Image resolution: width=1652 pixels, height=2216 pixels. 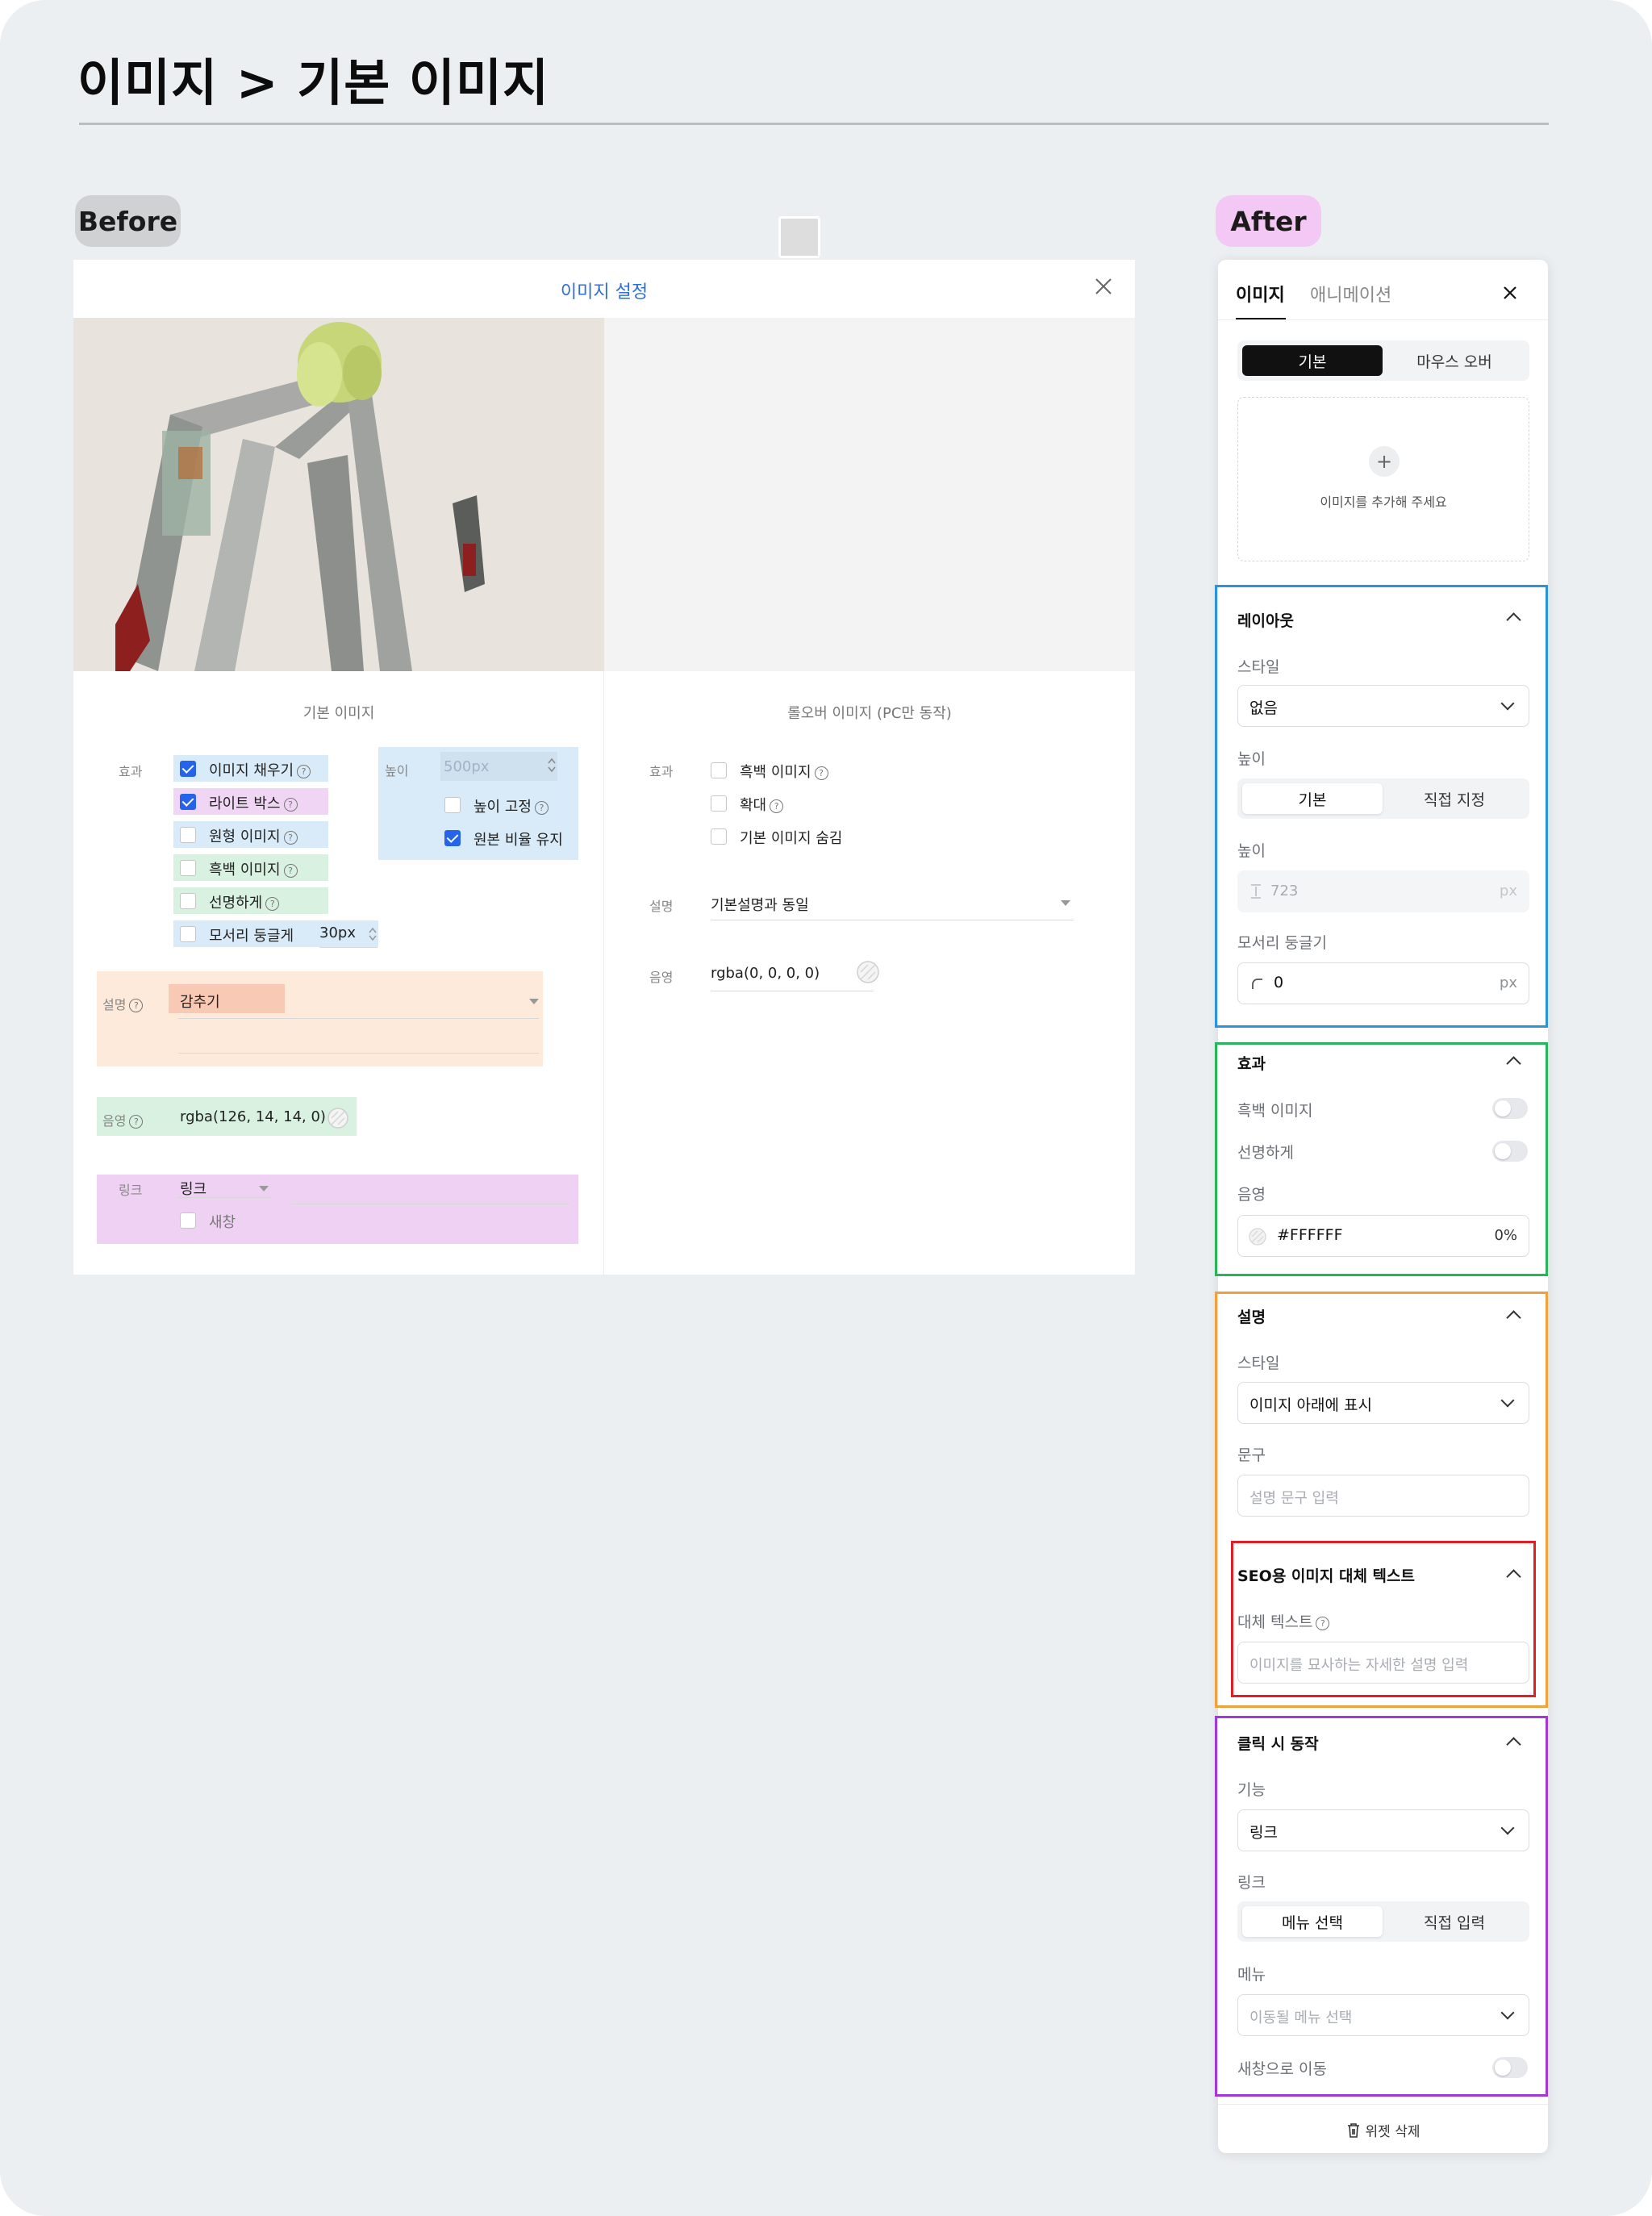 I want to click on shadow-opacity: 0%, so click(x=1505, y=1235).